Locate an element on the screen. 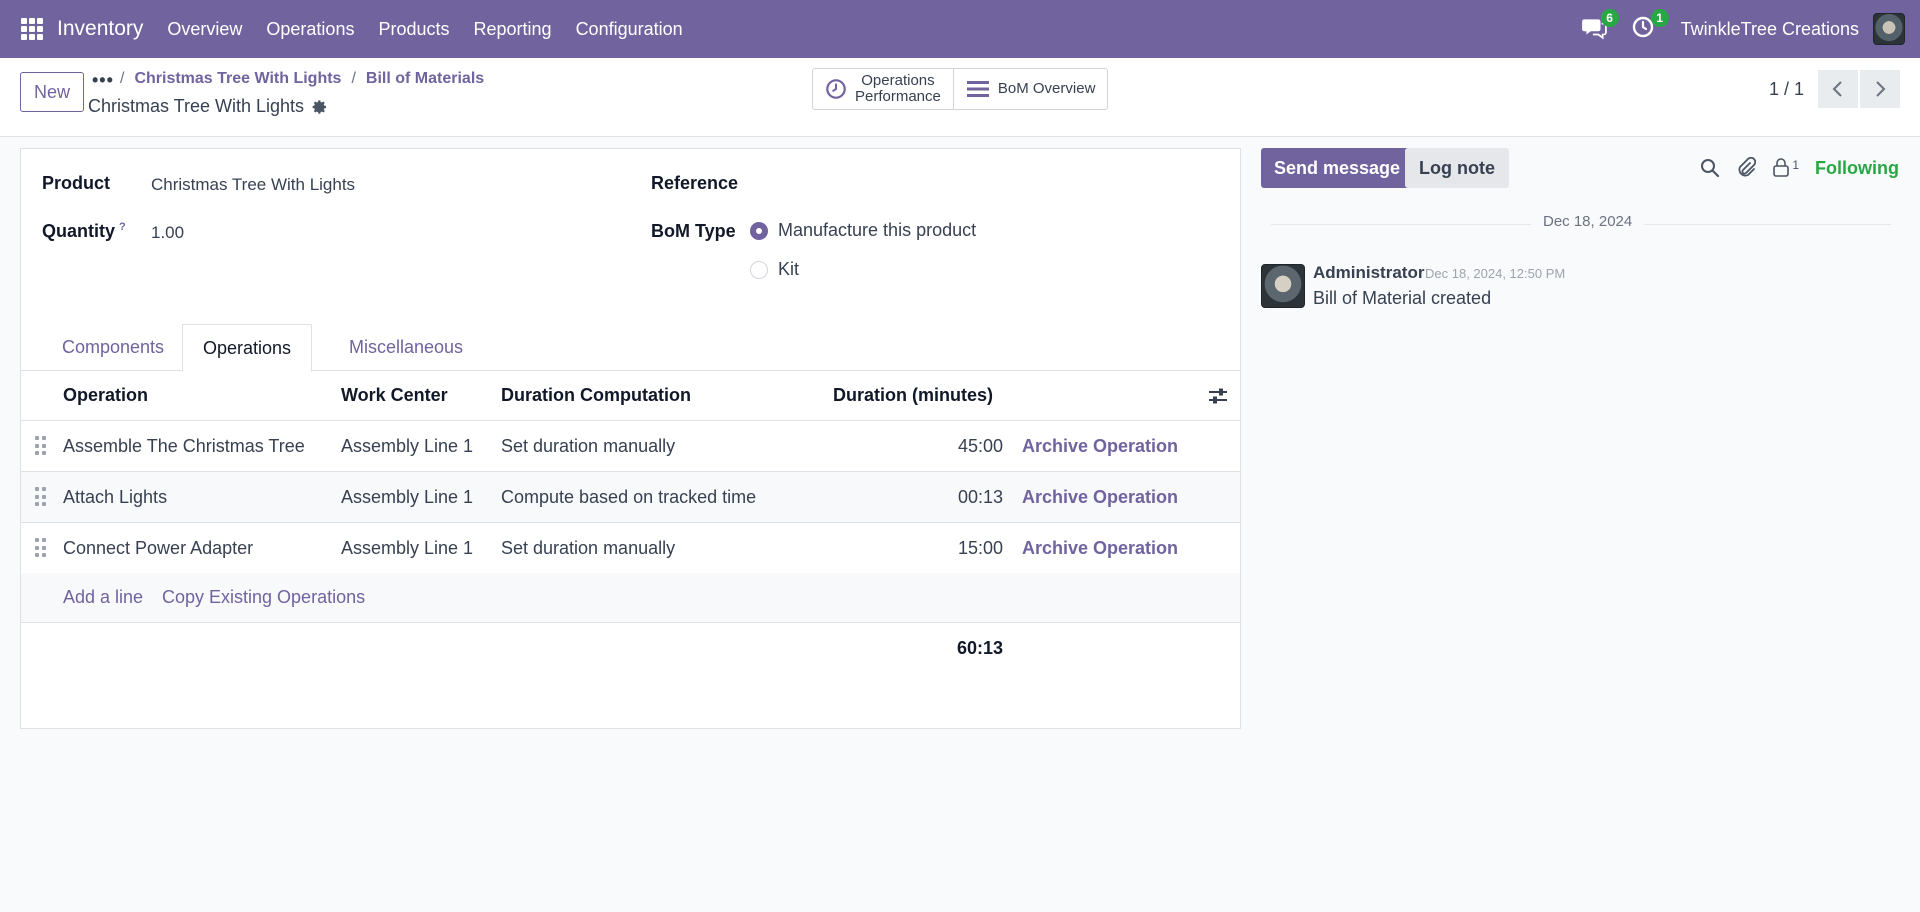  bom-overview-label: BoM Overview is located at coordinates (1046, 88).